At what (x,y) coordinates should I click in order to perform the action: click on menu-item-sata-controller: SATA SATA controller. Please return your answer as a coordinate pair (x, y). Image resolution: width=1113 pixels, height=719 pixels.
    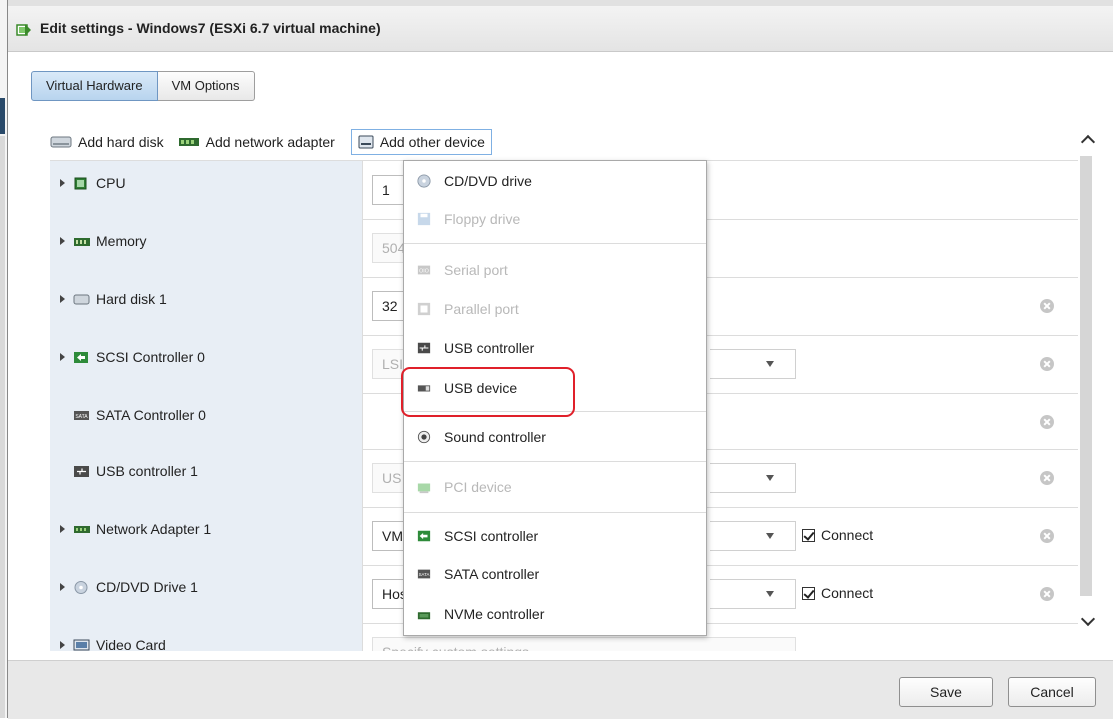
    Looking at the image, I should click on (555, 574).